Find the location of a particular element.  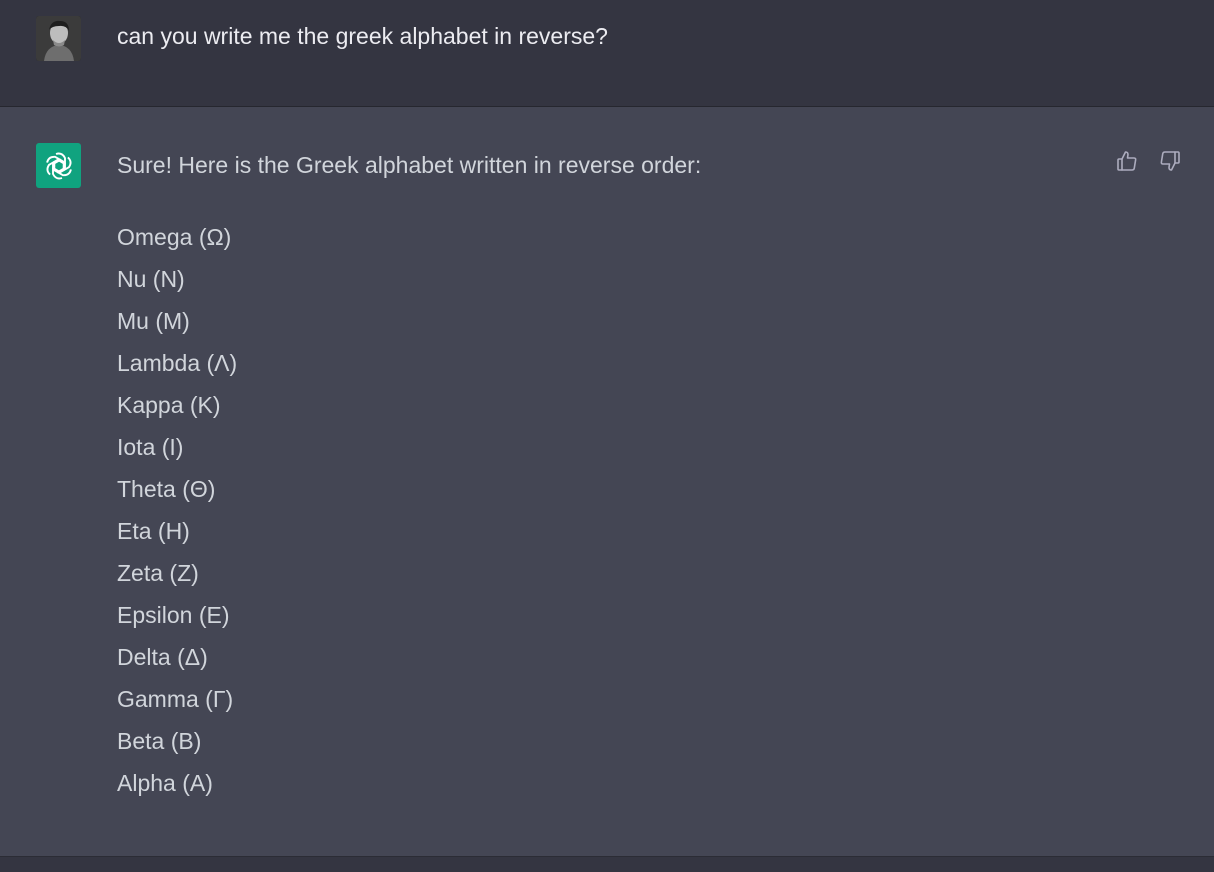

thumbs-up-icon is located at coordinates (1127, 161).